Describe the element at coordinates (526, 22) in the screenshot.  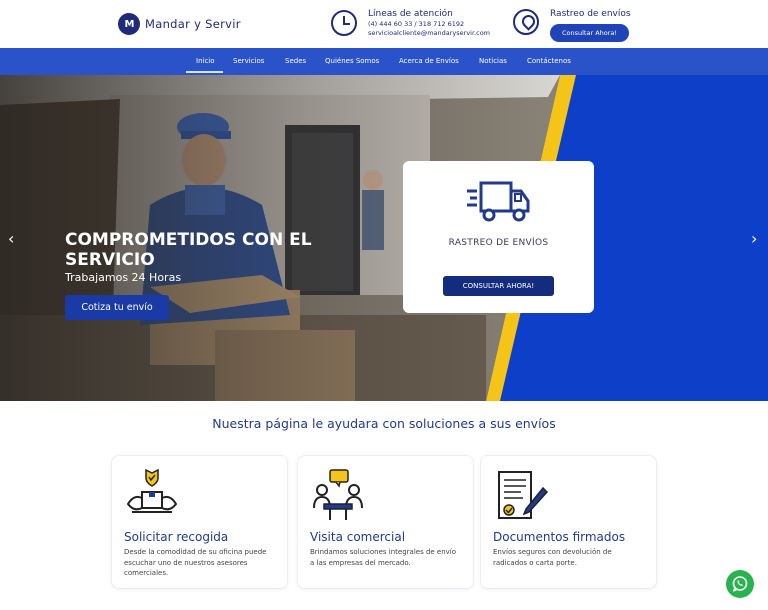
I see `location-pin-icon` at that location.